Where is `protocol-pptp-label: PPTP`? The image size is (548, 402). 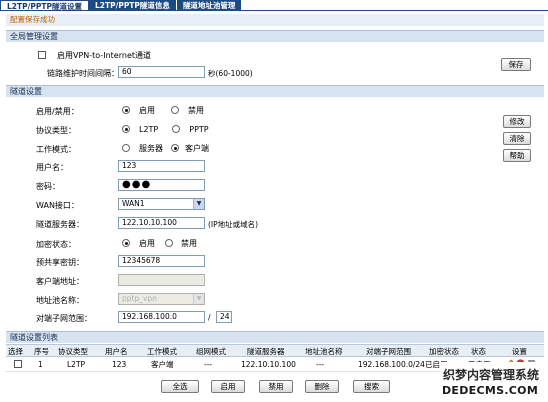 protocol-pptp-label: PPTP is located at coordinates (199, 129).